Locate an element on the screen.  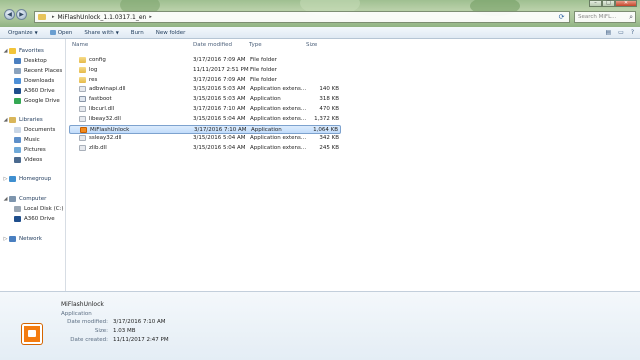
nav-item-downloads: Downloads is located at coordinates (34, 80).